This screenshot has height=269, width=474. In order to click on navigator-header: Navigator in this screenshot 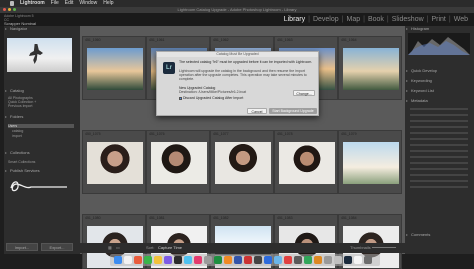, I will do `click(42, 29)`.